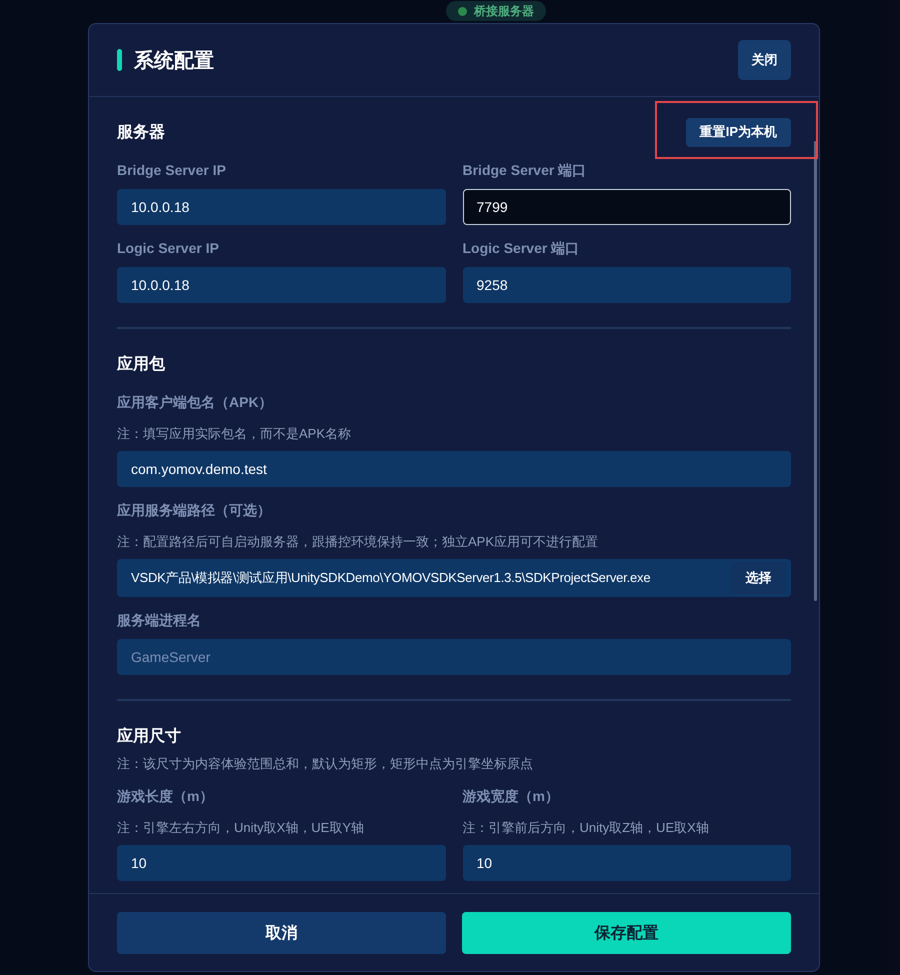  Describe the element at coordinates (168, 248) in the screenshot. I see `field-label: Logic Server IP` at that location.